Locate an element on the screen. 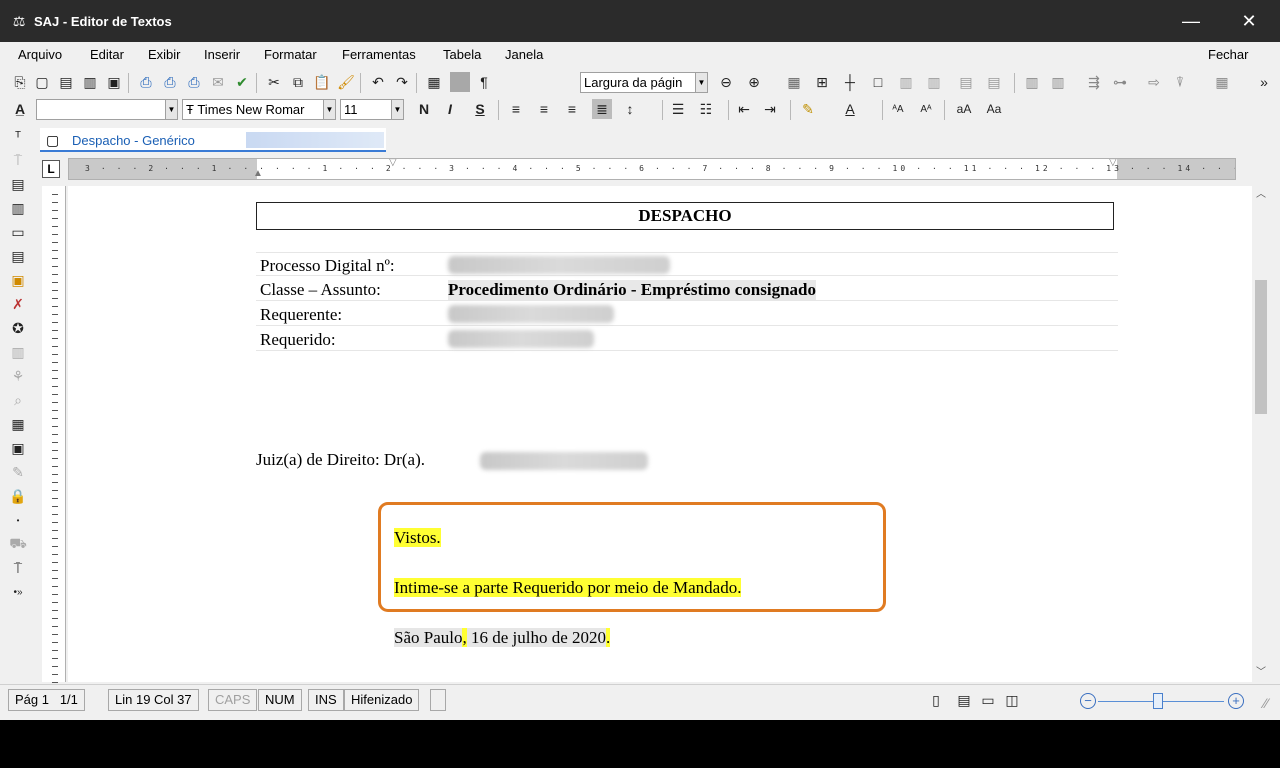 The width and height of the screenshot is (1280, 768). menu-formatar: Formatar is located at coordinates (290, 54).